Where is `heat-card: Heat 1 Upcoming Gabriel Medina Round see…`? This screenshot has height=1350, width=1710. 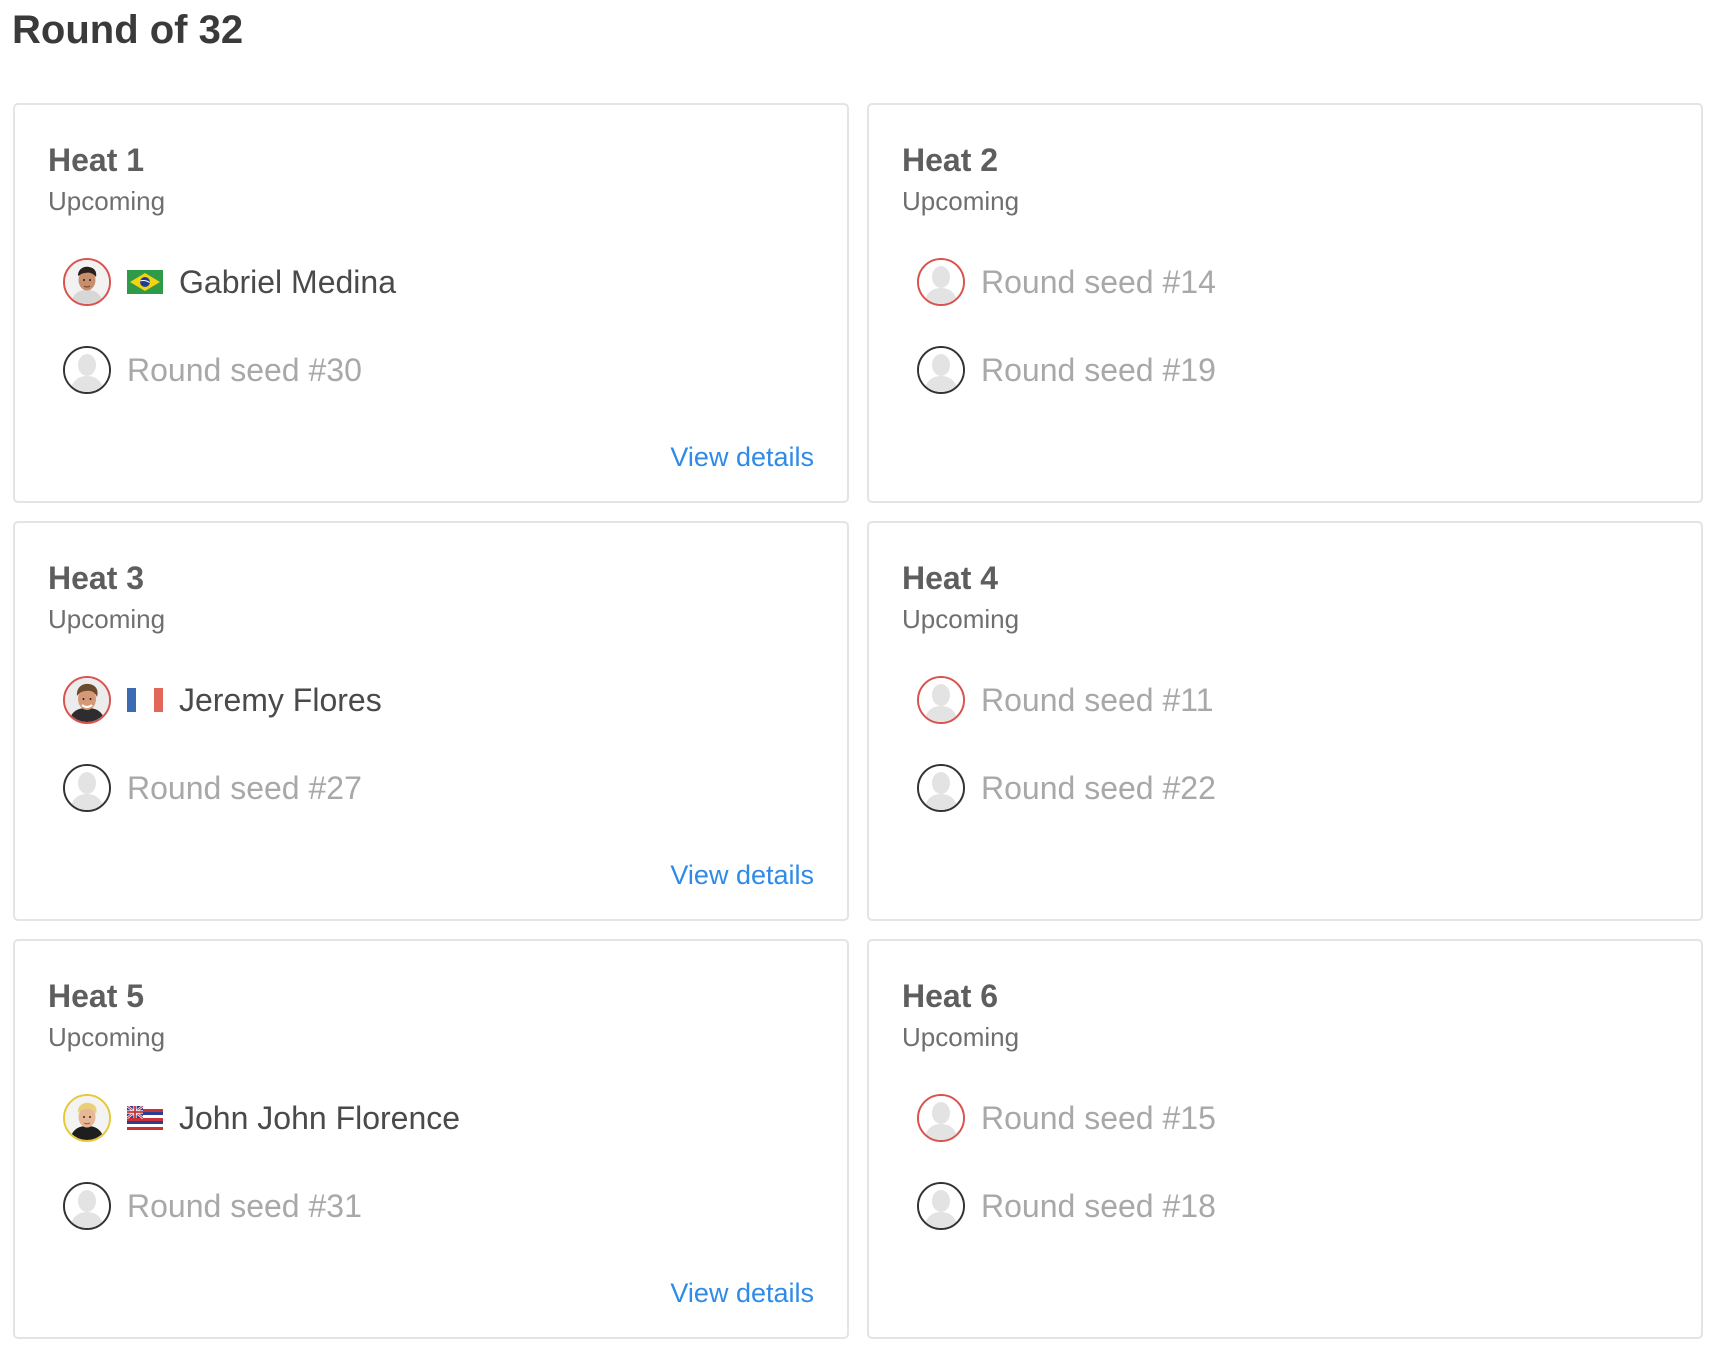
heat-card: Heat 1 Upcoming Gabriel Medina Round see… is located at coordinates (431, 303).